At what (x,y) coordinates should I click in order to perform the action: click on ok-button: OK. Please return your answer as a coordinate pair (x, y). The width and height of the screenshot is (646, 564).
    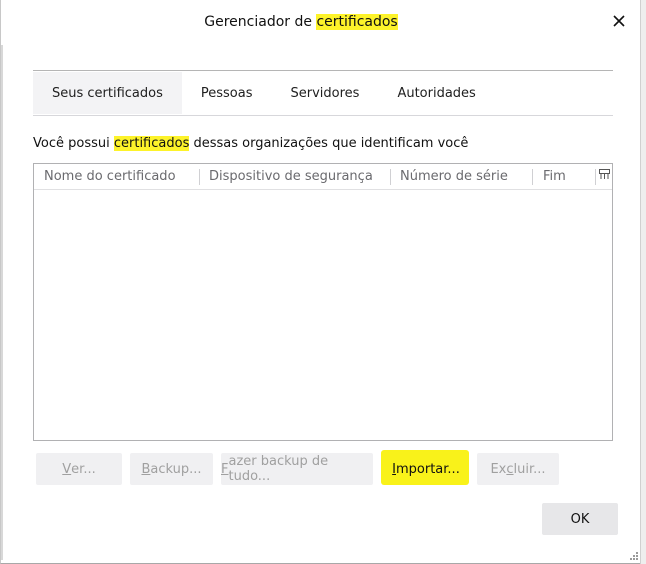
    Looking at the image, I should click on (580, 519).